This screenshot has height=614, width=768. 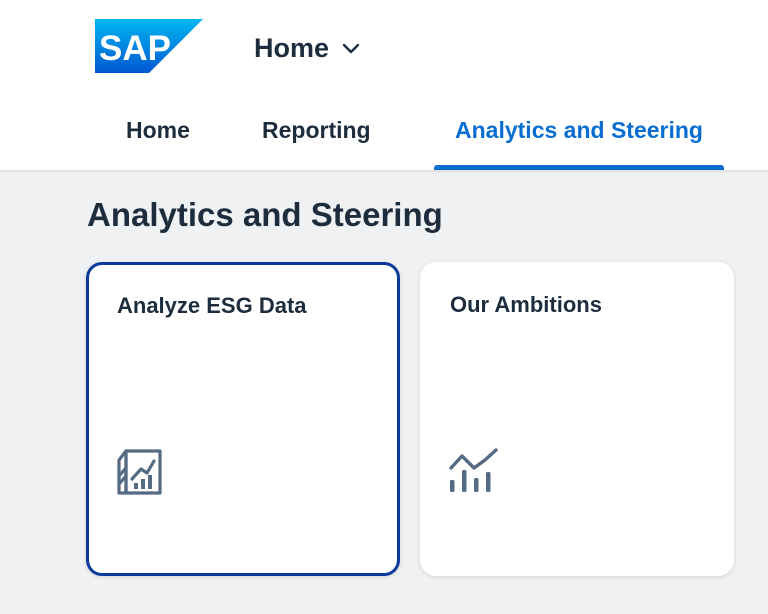 I want to click on tab-reporting: Reporting, so click(x=316, y=135).